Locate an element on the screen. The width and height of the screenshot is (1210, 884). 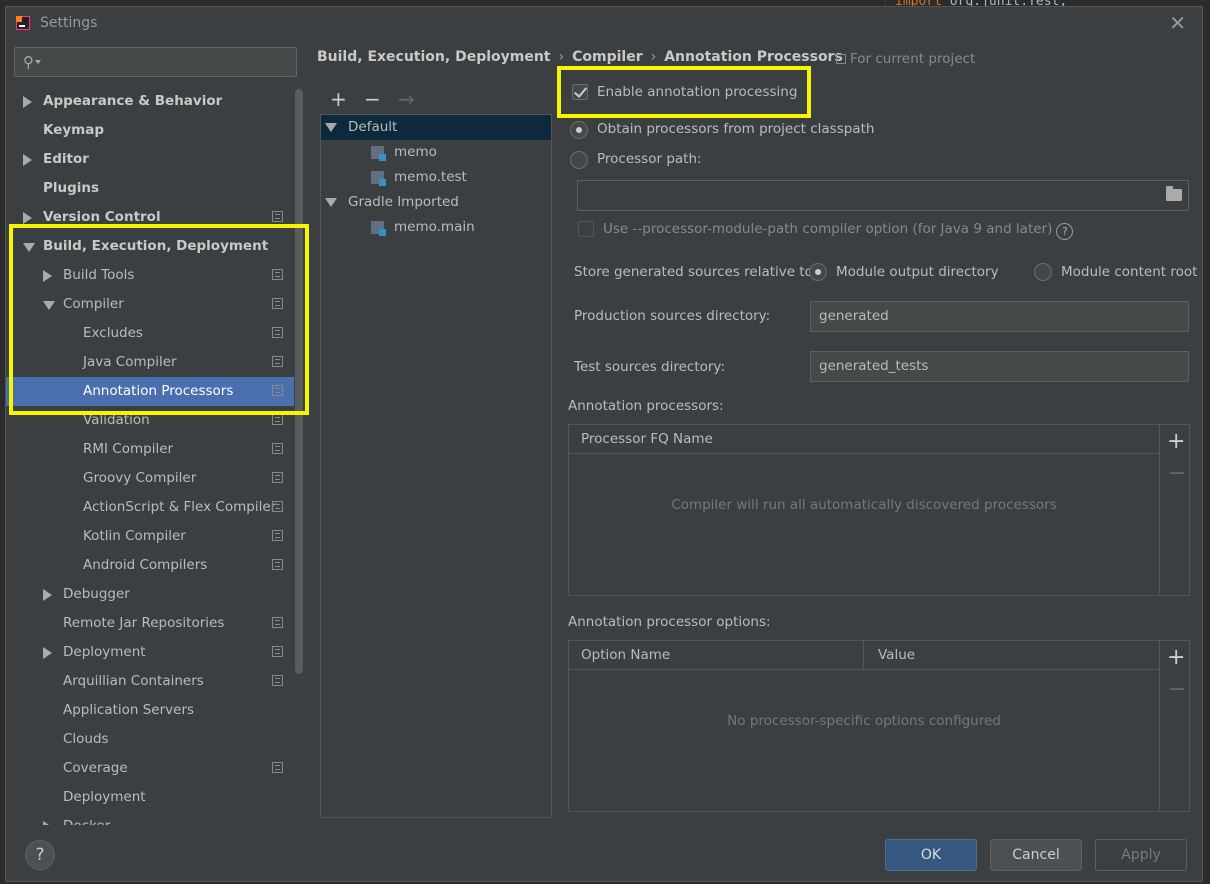
help-button: ? is located at coordinates (40, 855).